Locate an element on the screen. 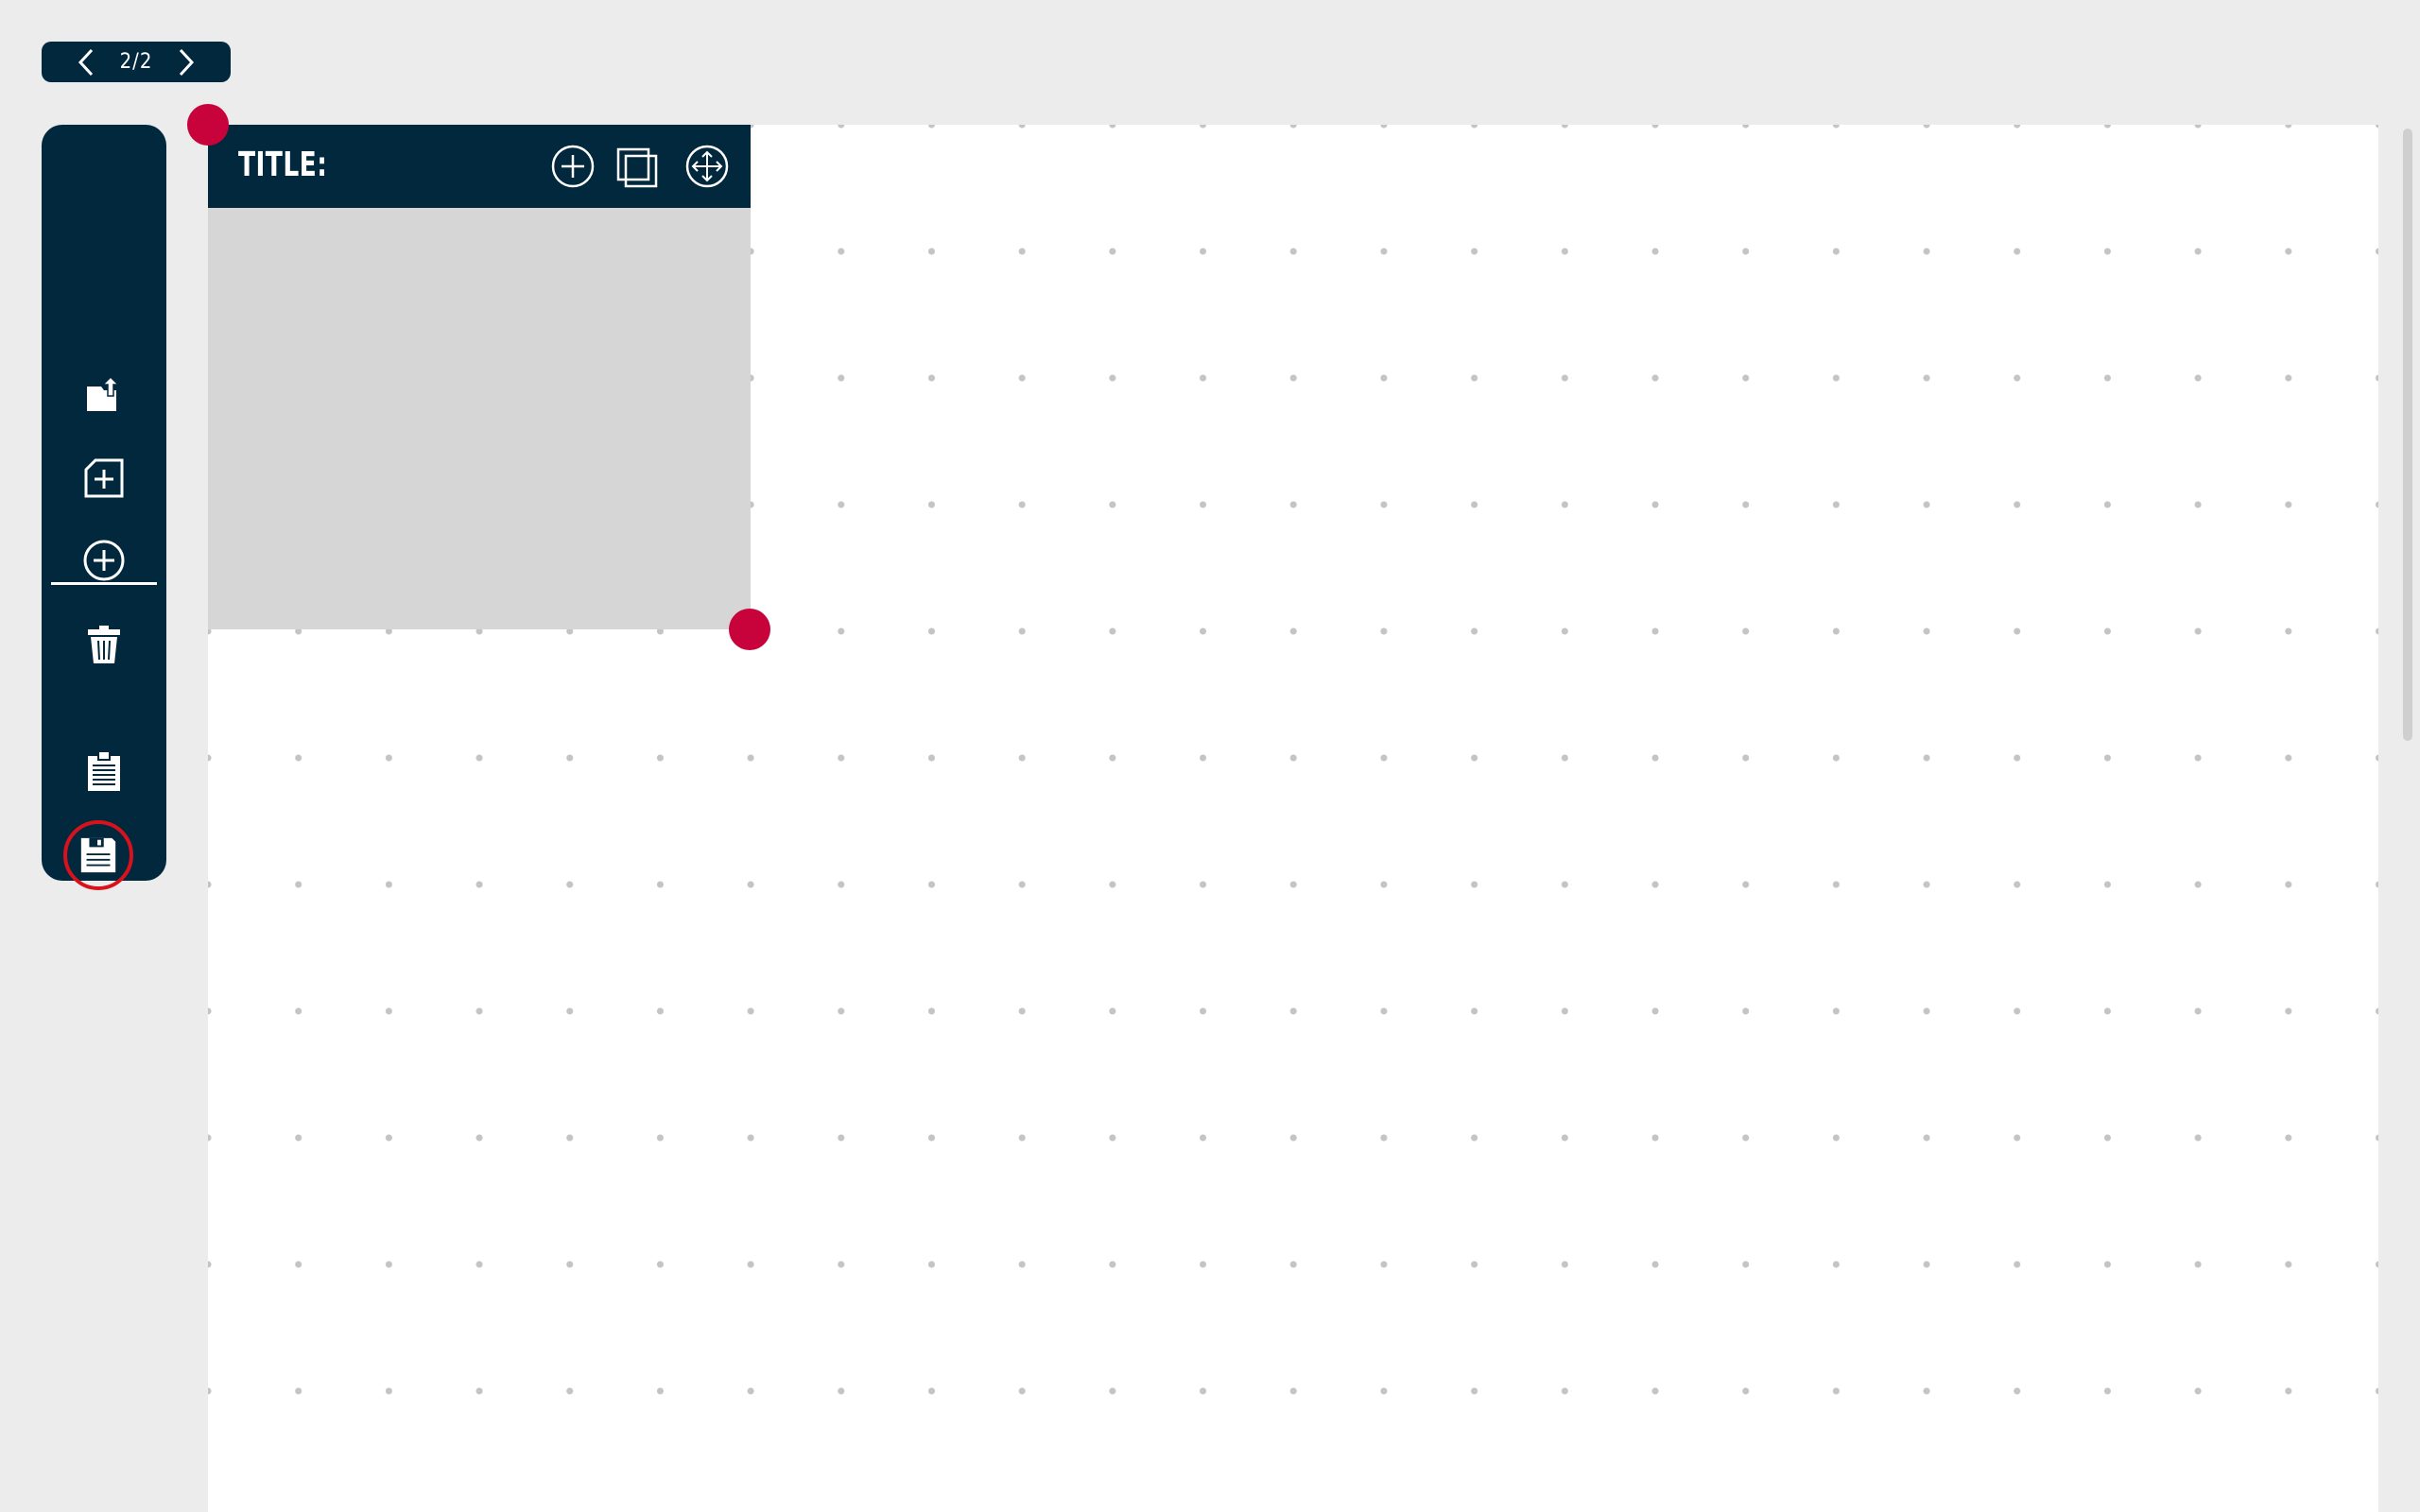 Image resolution: width=2420 pixels, height=1512 pixels. left-toolbar is located at coordinates (104, 507).